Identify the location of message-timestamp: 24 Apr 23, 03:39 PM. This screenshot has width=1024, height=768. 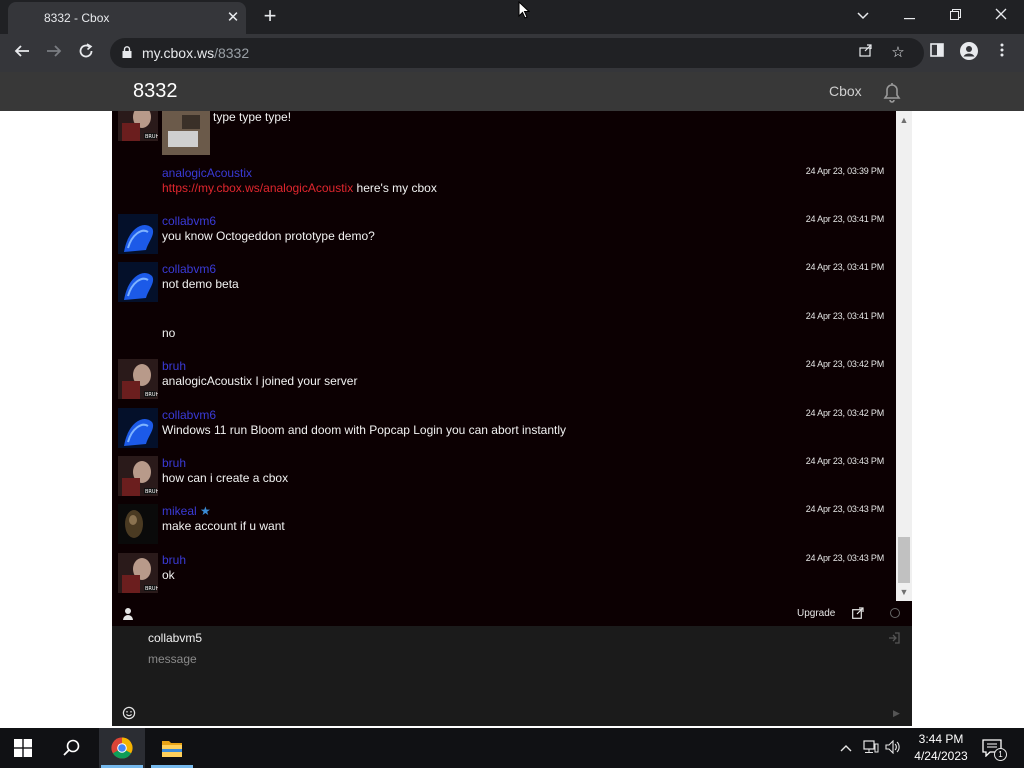
(844, 171).